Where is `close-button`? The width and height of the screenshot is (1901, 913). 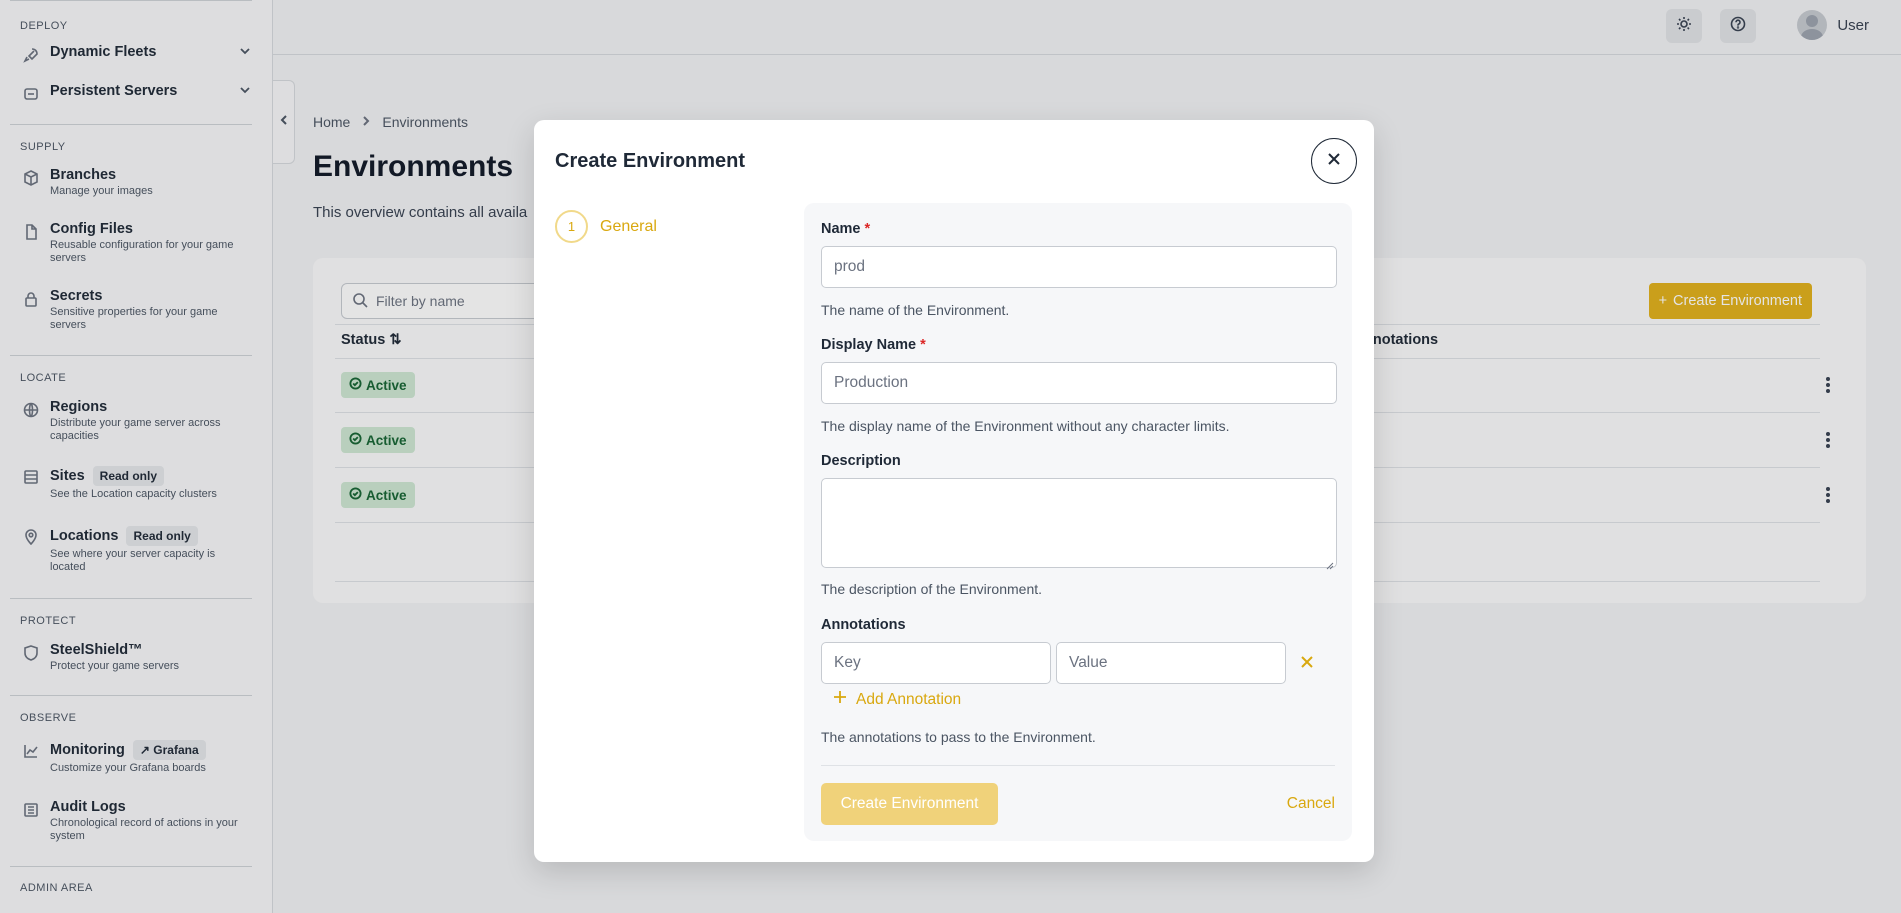
close-button is located at coordinates (1334, 161).